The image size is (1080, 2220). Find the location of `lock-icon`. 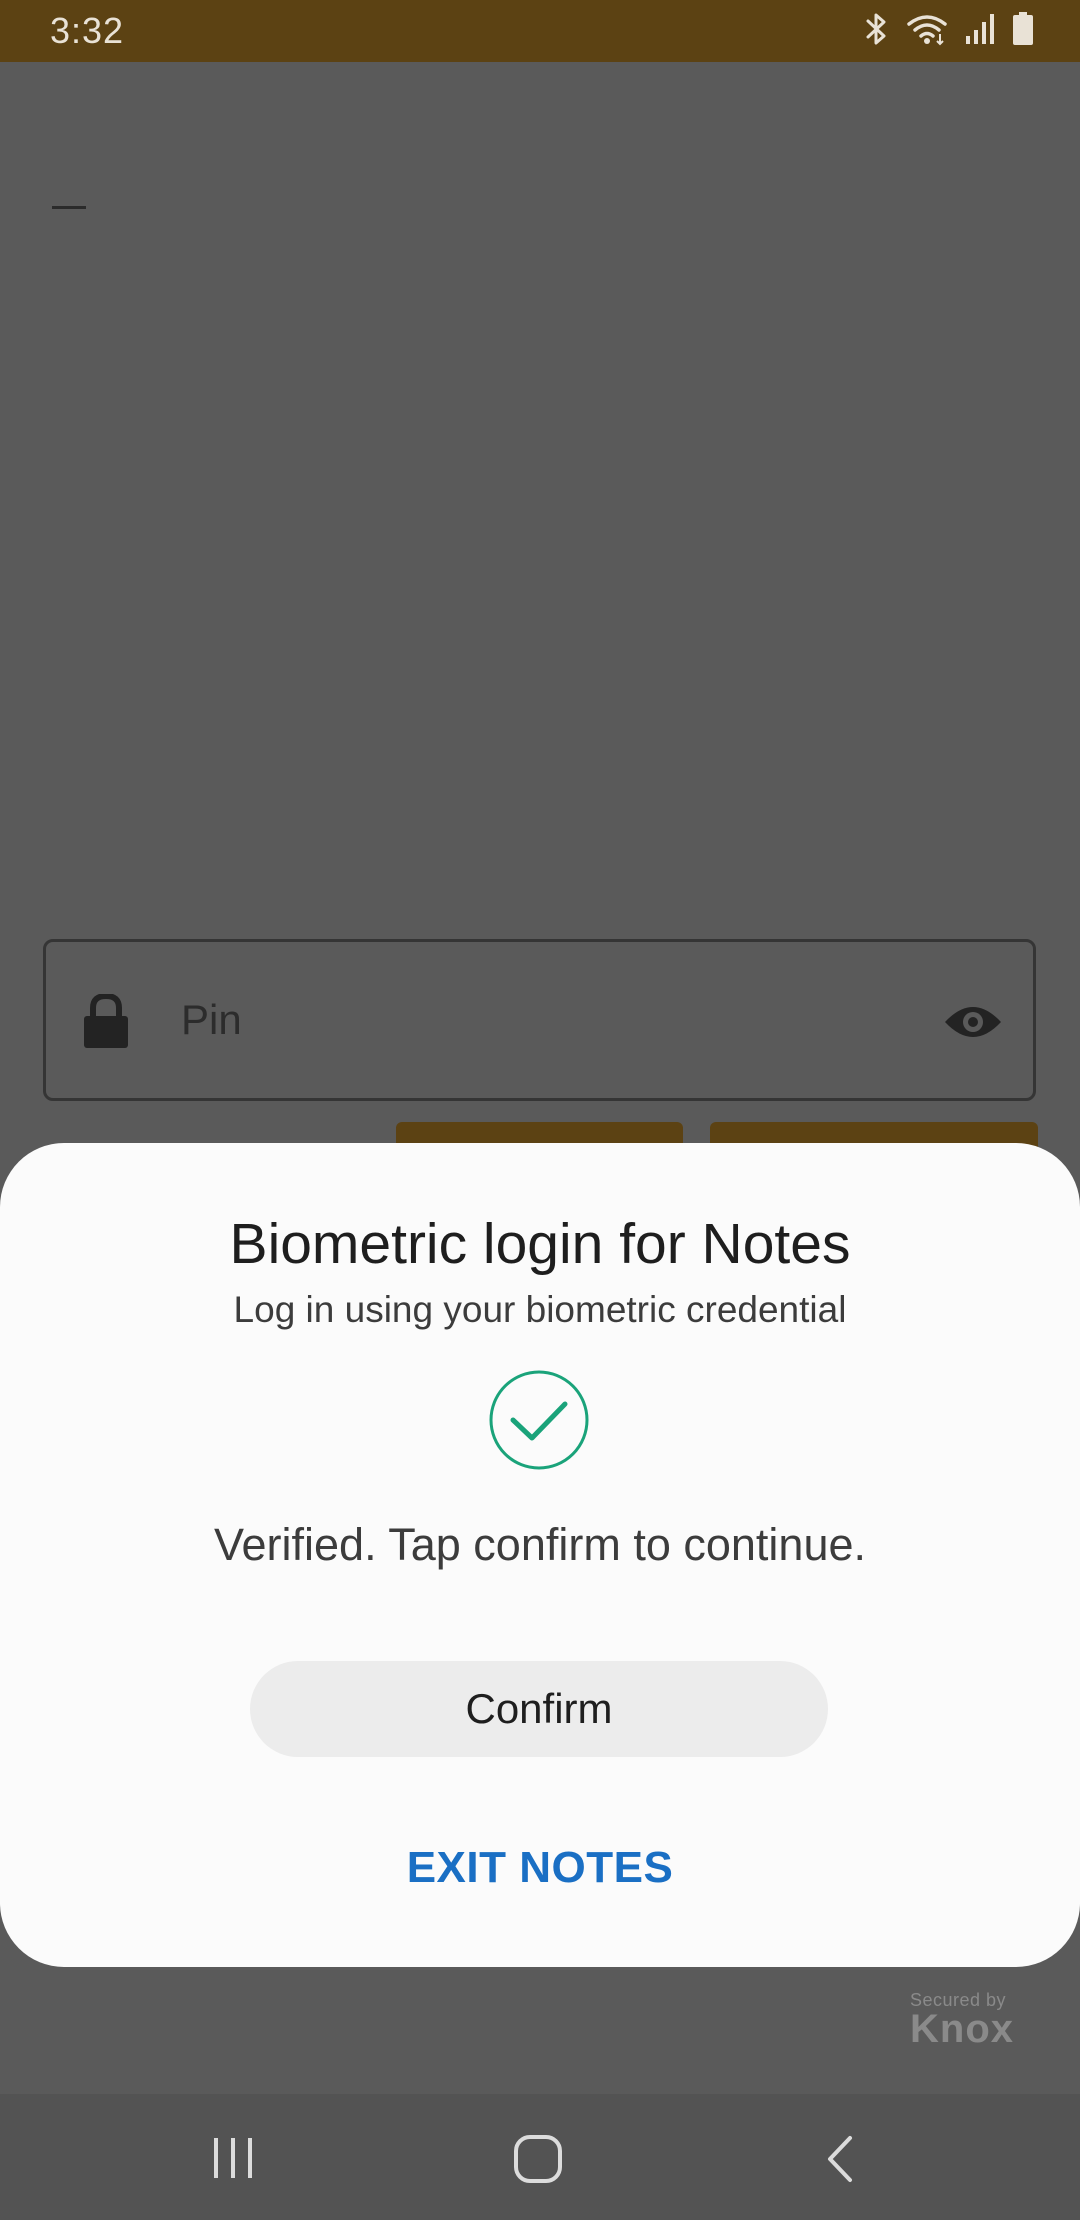

lock-icon is located at coordinates (106, 1023).